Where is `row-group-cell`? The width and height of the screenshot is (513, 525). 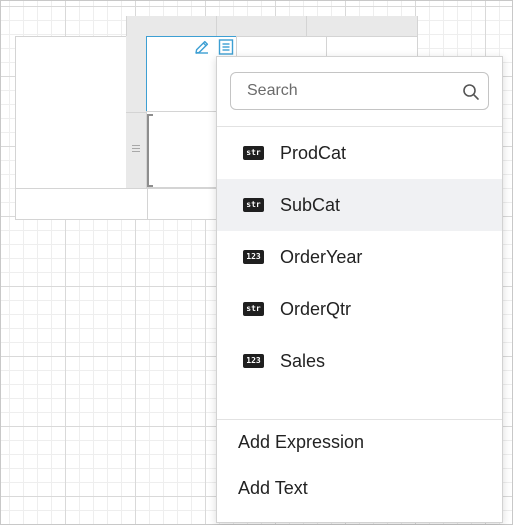
row-group-cell is located at coordinates (70, 112).